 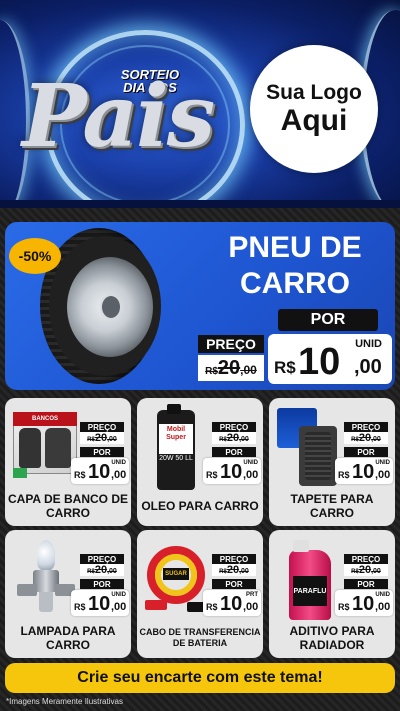 I want to click on oil-grade: 20W 50 LL, so click(x=176, y=464).